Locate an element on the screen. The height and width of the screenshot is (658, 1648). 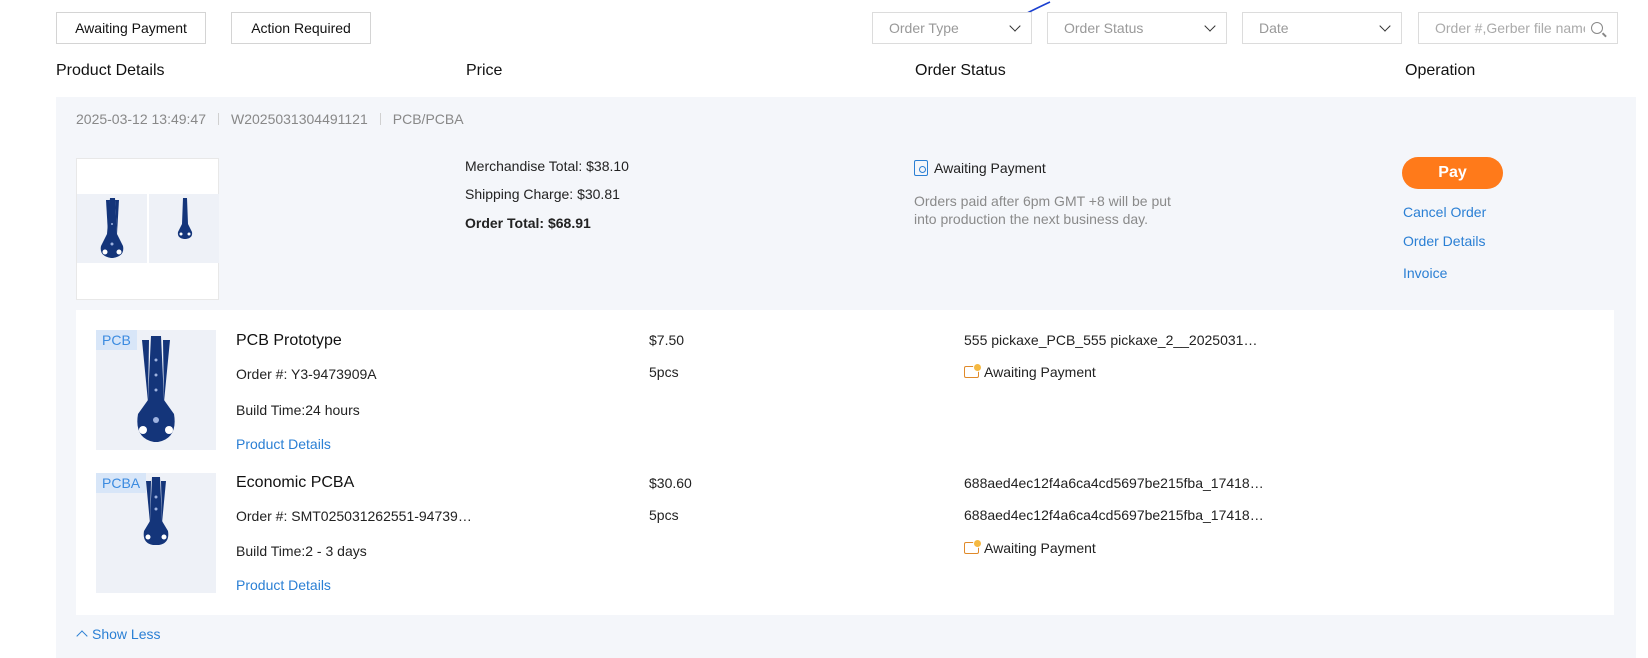
pcb-image is located at coordinates (112, 228).